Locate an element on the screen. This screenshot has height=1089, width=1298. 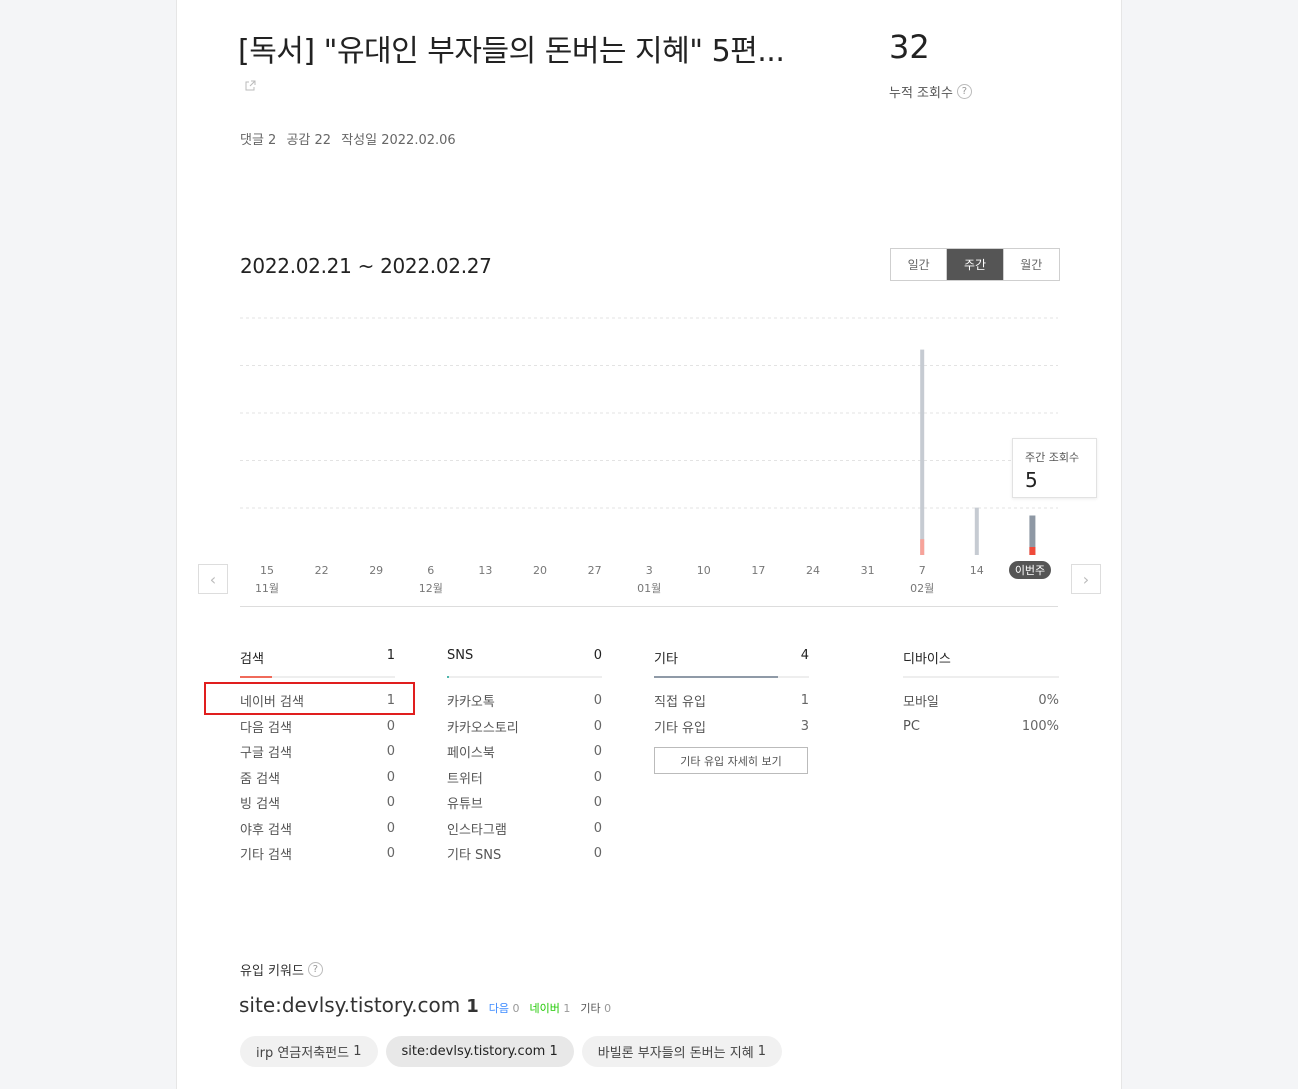
keyword-chip: 바빌론 부자들의 돈버는 지혜 1 is located at coordinates (682, 1051).